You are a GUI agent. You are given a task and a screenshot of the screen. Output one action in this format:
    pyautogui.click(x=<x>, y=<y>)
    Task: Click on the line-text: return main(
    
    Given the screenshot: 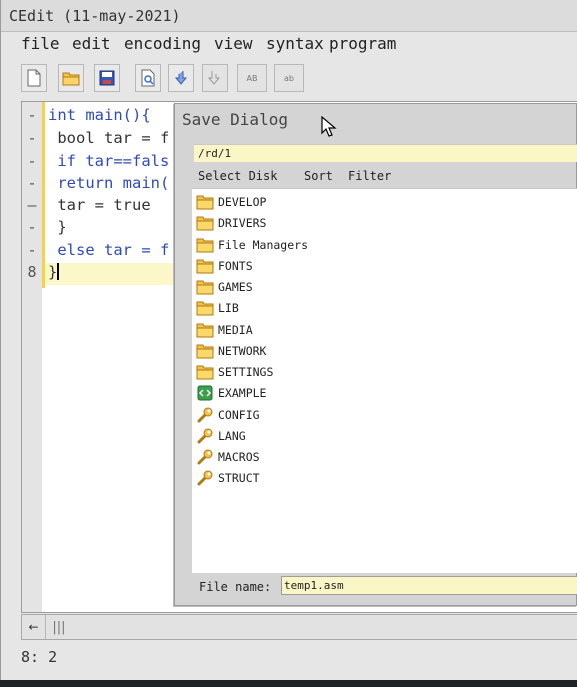 What is the action you would take?
    pyautogui.click(x=109, y=183)
    